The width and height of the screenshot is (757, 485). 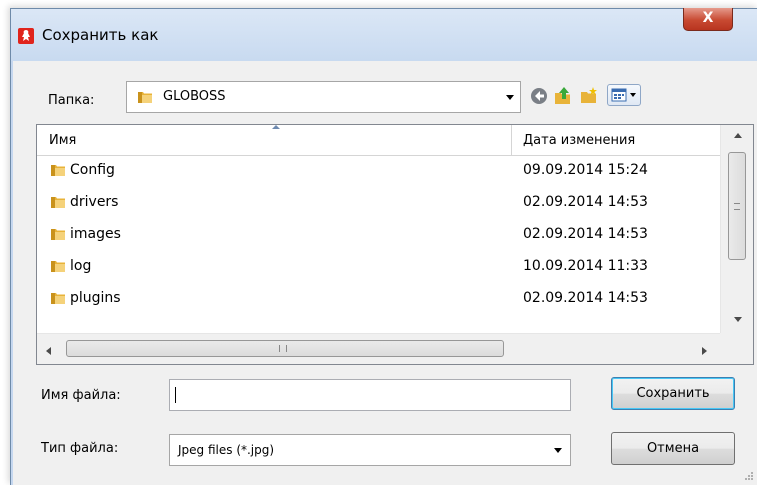 I want to click on file-date: 10.09.2014 11:33, so click(x=585, y=266).